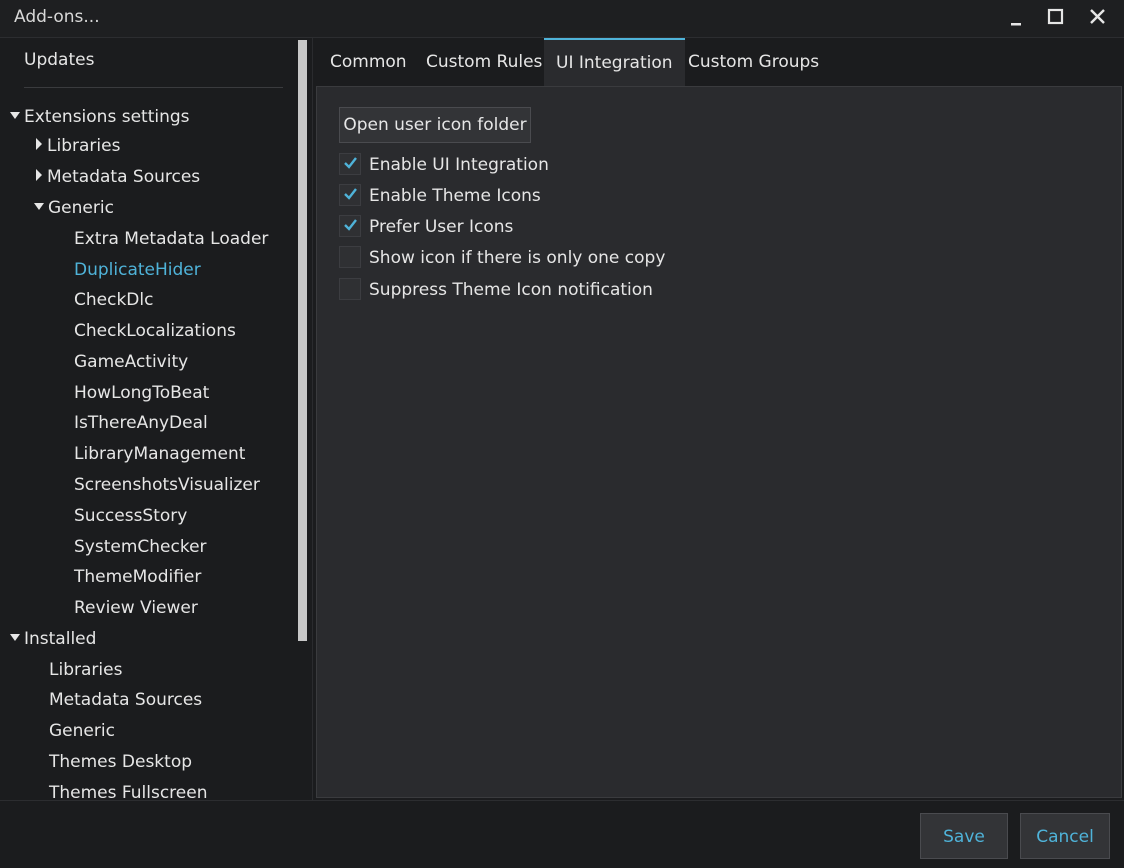 The image size is (1124, 868). I want to click on cancel-button: Cancel, so click(1065, 836).